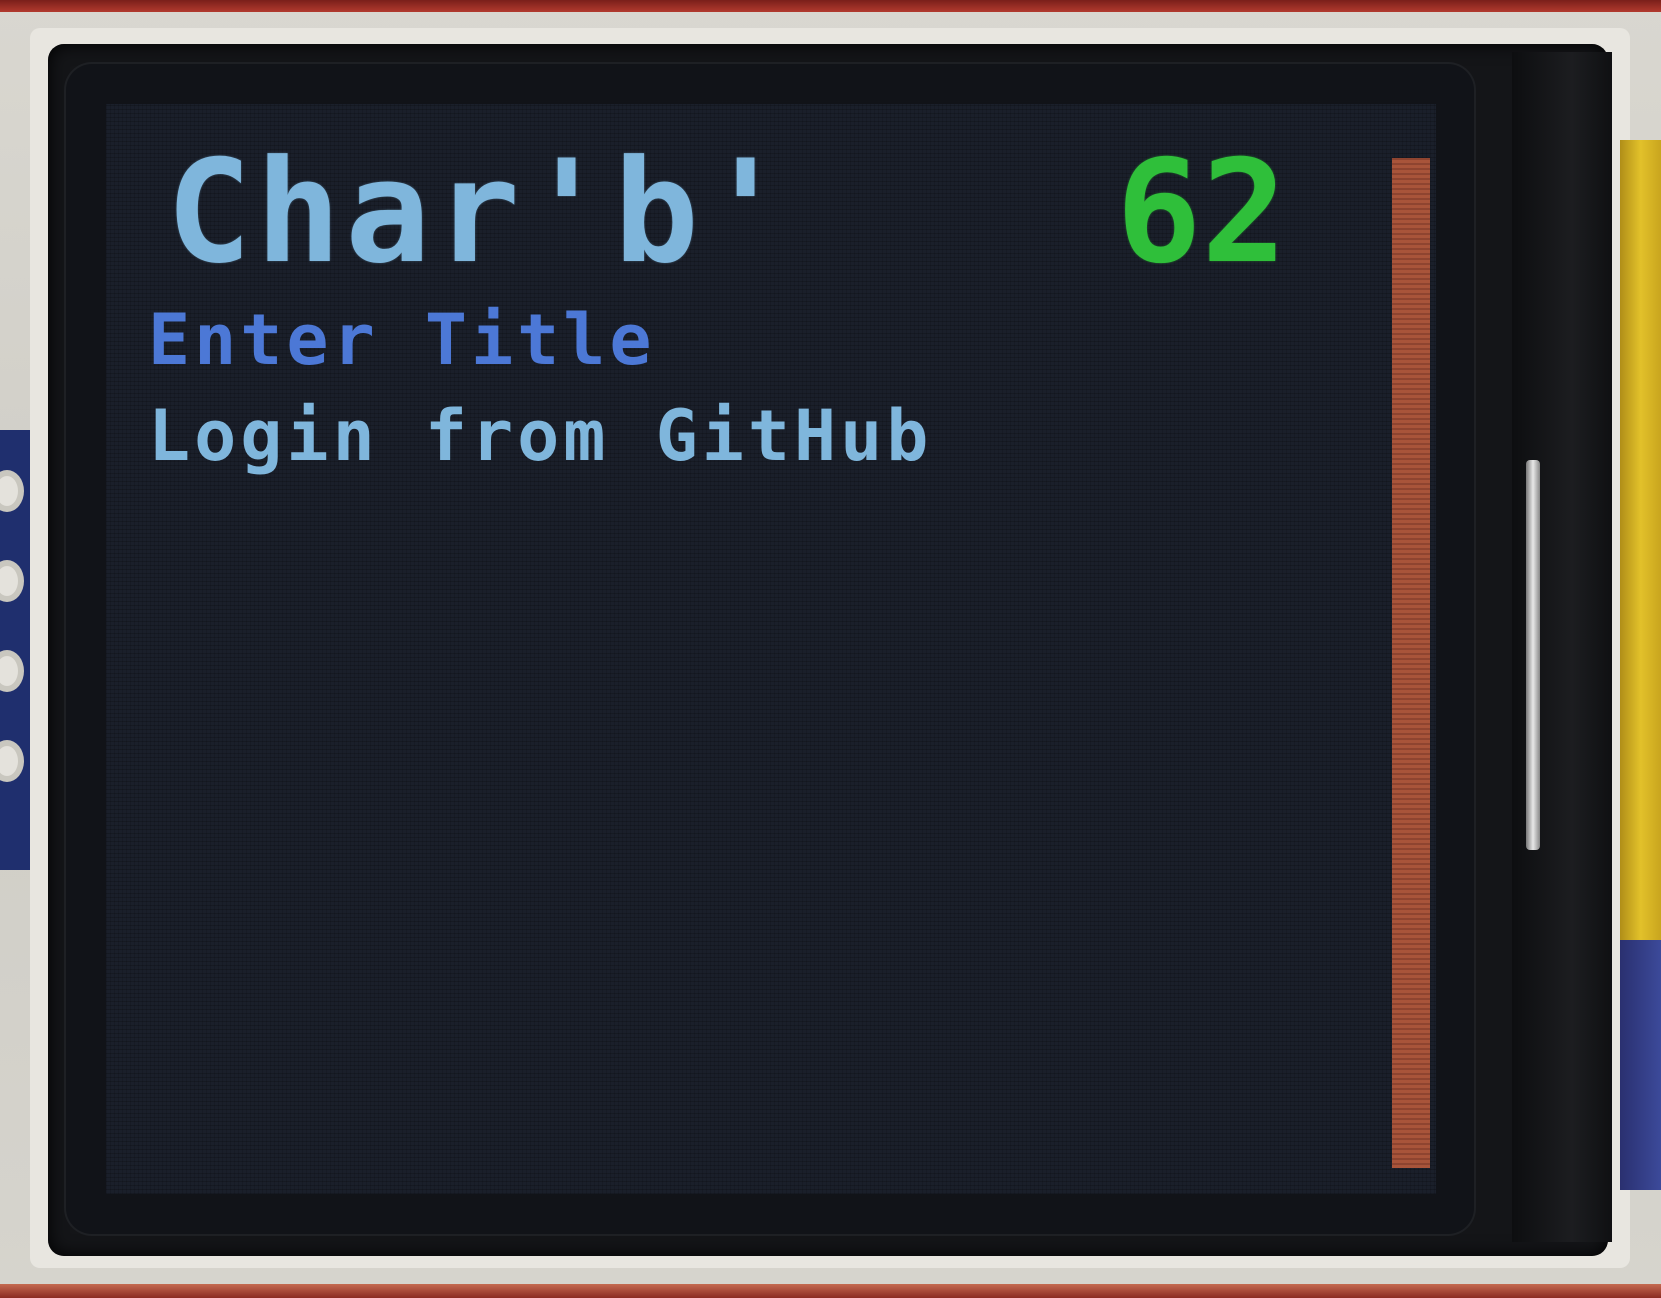 Image resolution: width=1661 pixels, height=1298 pixels. What do you see at coordinates (479, 212) in the screenshot?
I see `app-title: Char'b'` at bounding box center [479, 212].